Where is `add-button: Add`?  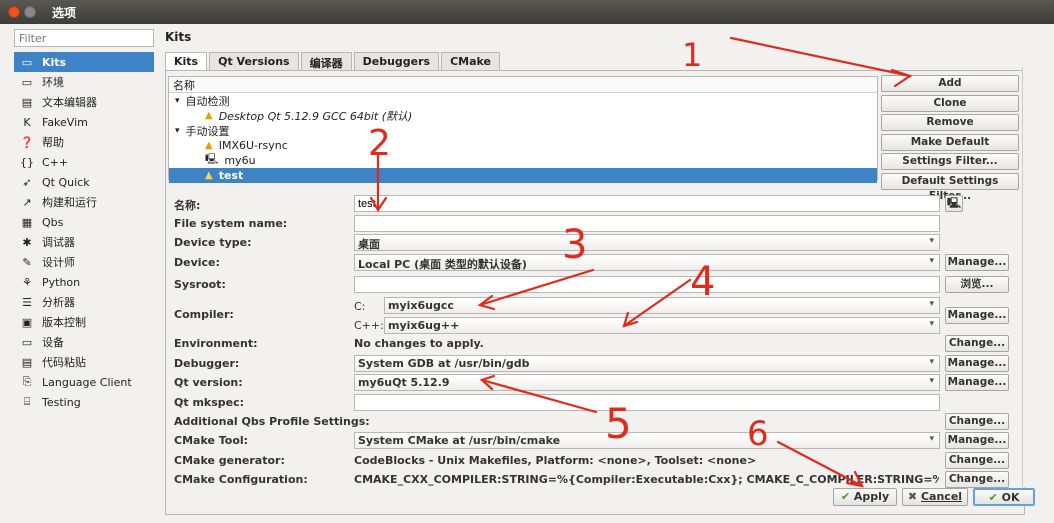 add-button: Add is located at coordinates (950, 83).